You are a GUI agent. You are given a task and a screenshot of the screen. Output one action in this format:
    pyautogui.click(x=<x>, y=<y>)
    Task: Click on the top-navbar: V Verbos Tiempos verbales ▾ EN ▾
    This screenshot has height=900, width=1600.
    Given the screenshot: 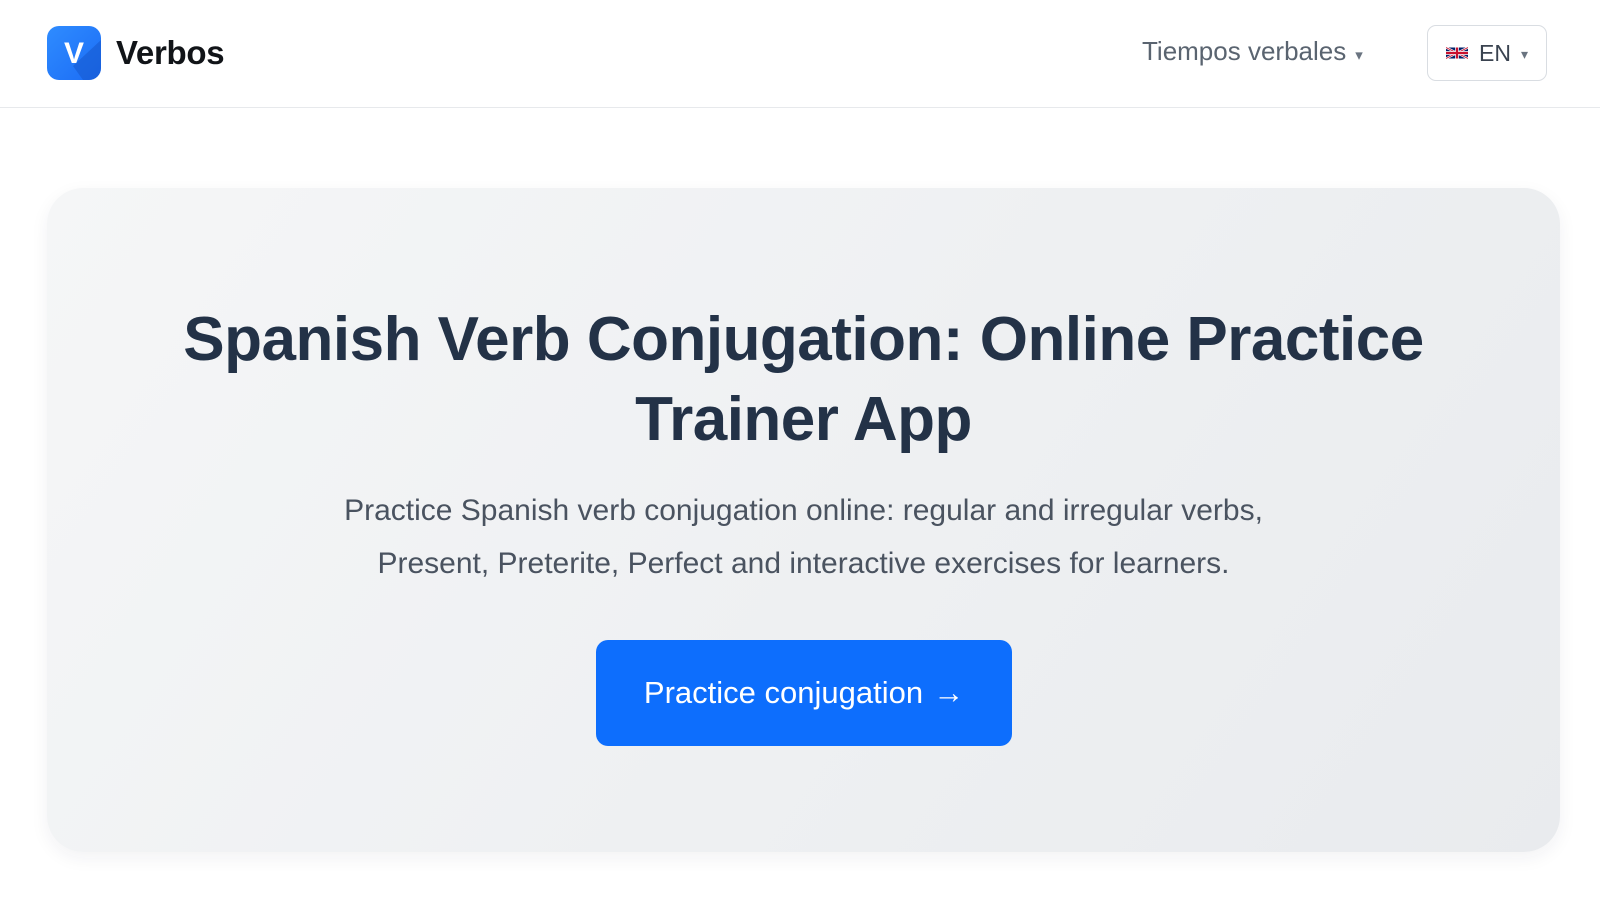 What is the action you would take?
    pyautogui.click(x=800, y=54)
    